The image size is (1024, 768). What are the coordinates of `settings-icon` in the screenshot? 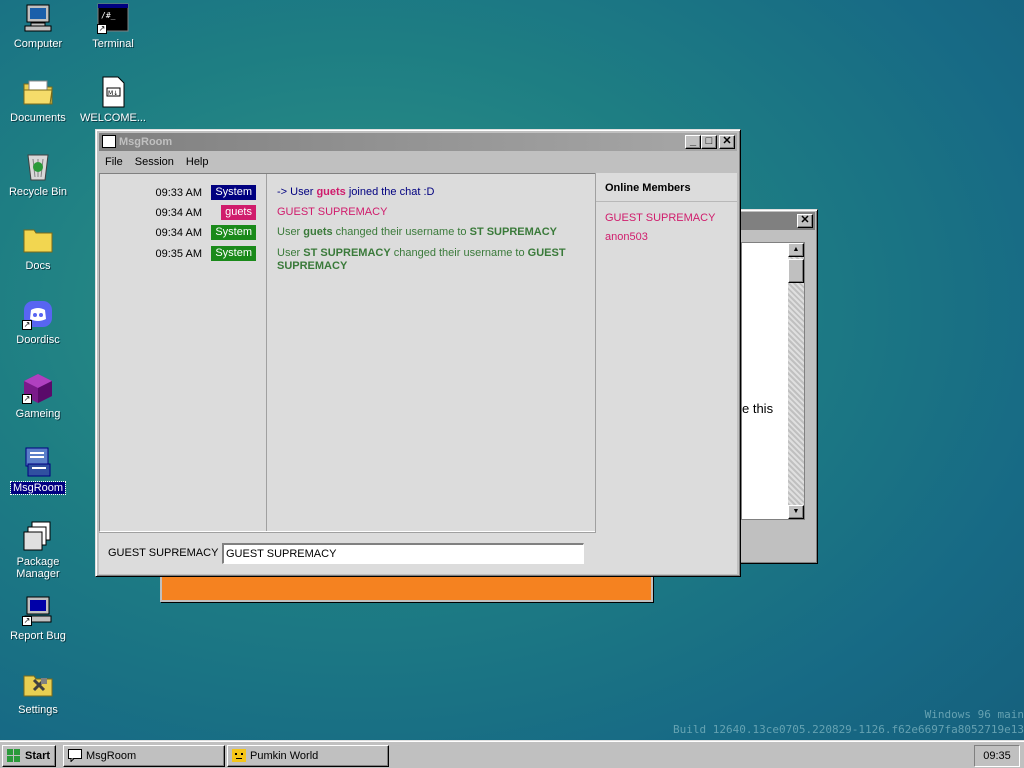 It's located at (38, 684).